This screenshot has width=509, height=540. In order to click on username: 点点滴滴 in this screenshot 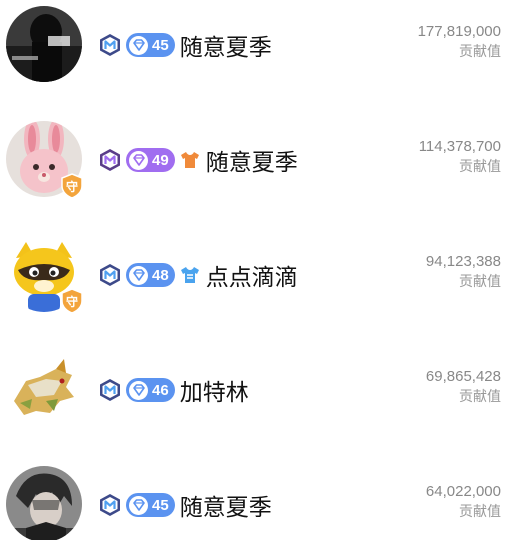, I will do `click(252, 275)`.